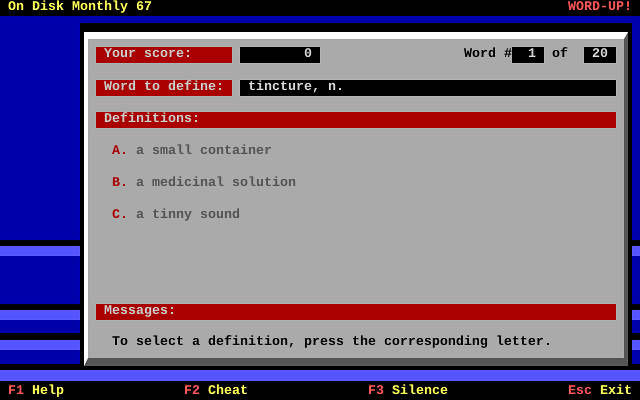  Describe the element at coordinates (80, 8) in the screenshot. I see `app-title: On Disk Monthly 67` at that location.